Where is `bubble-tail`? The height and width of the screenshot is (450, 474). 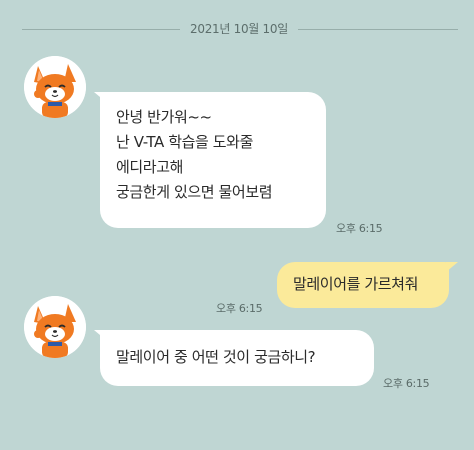 bubble-tail is located at coordinates (452, 267).